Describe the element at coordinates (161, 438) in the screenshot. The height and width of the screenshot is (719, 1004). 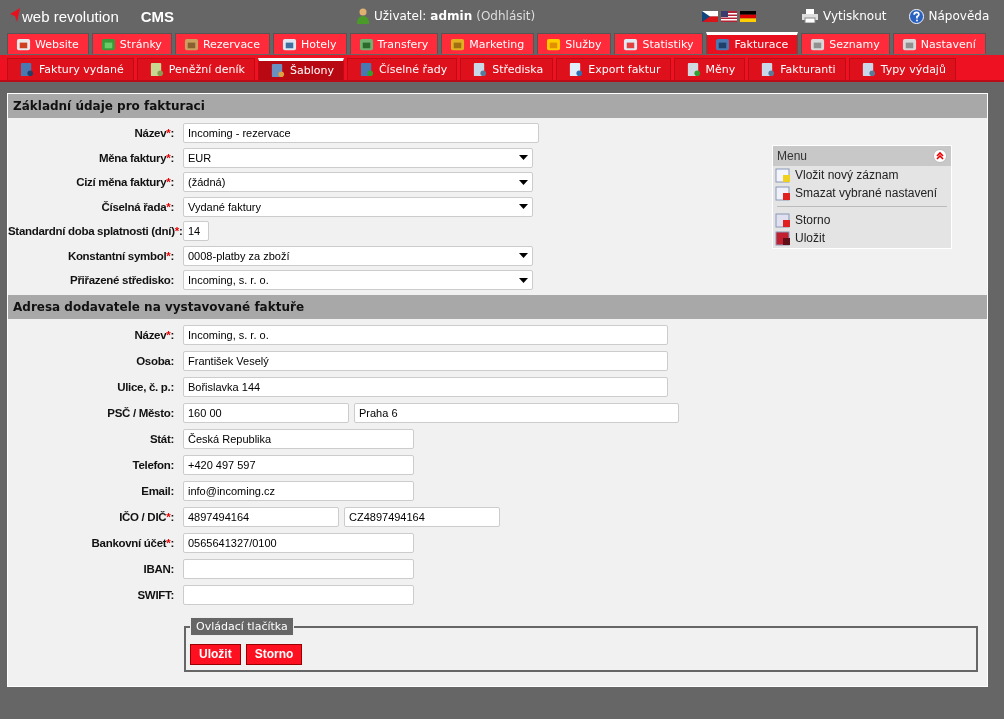
I see `field-label: Stát:` at that location.